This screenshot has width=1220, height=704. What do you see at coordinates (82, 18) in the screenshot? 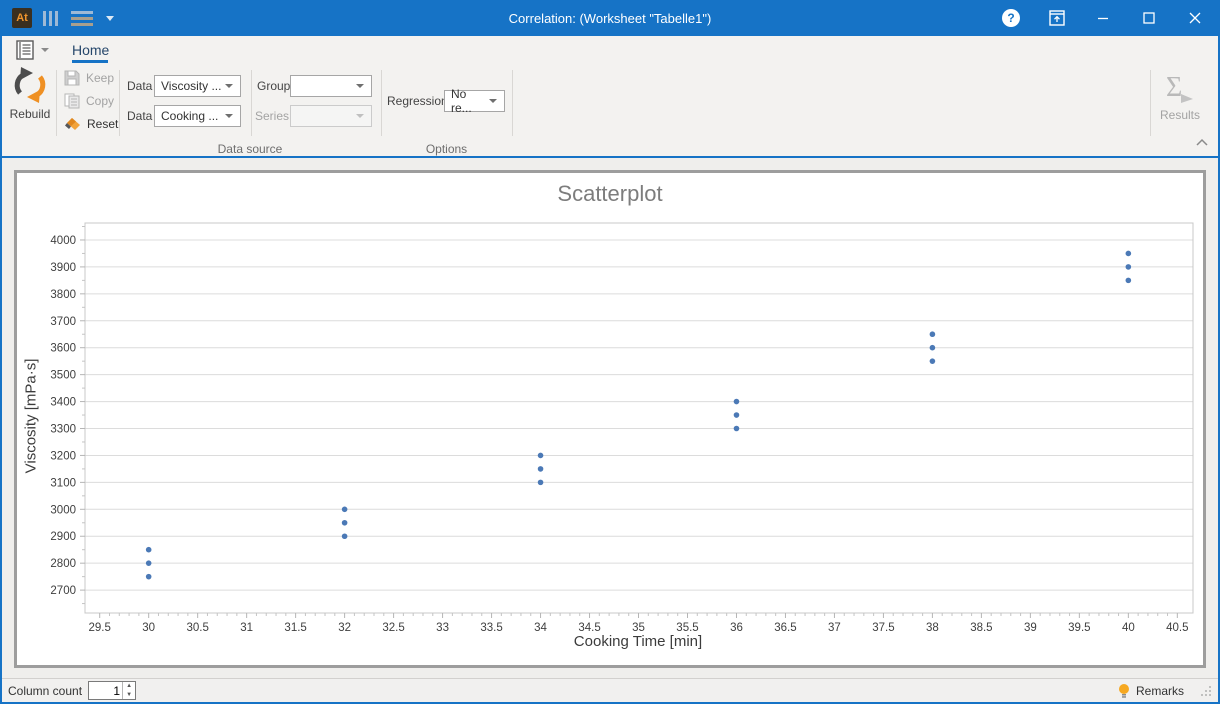
I see `quick-access-menu-icon` at bounding box center [82, 18].